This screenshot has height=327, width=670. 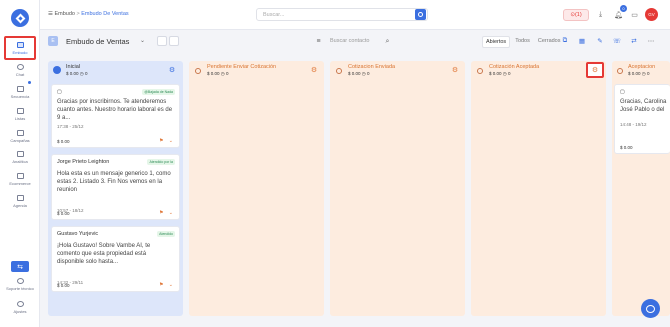 I want to click on exit-icon: ⇆, so click(x=20, y=267).